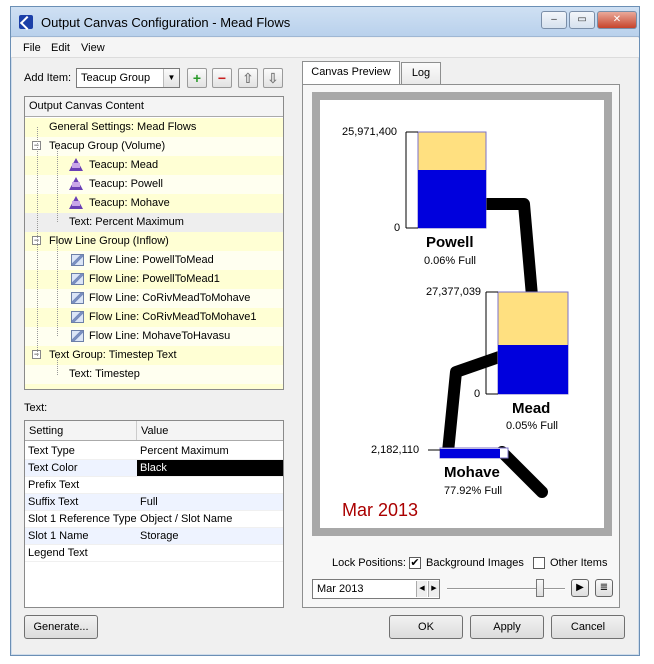 The width and height of the screenshot is (654, 664). What do you see at coordinates (154, 184) in the screenshot?
I see `tree-item-teacup-powell: Teacup: Powell` at bounding box center [154, 184].